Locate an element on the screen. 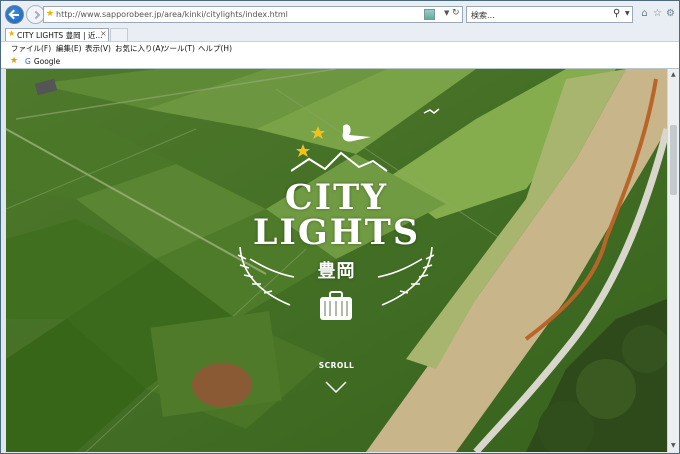 This screenshot has height=454, width=680. scroll-arrow-icon is located at coordinates (336, 387).